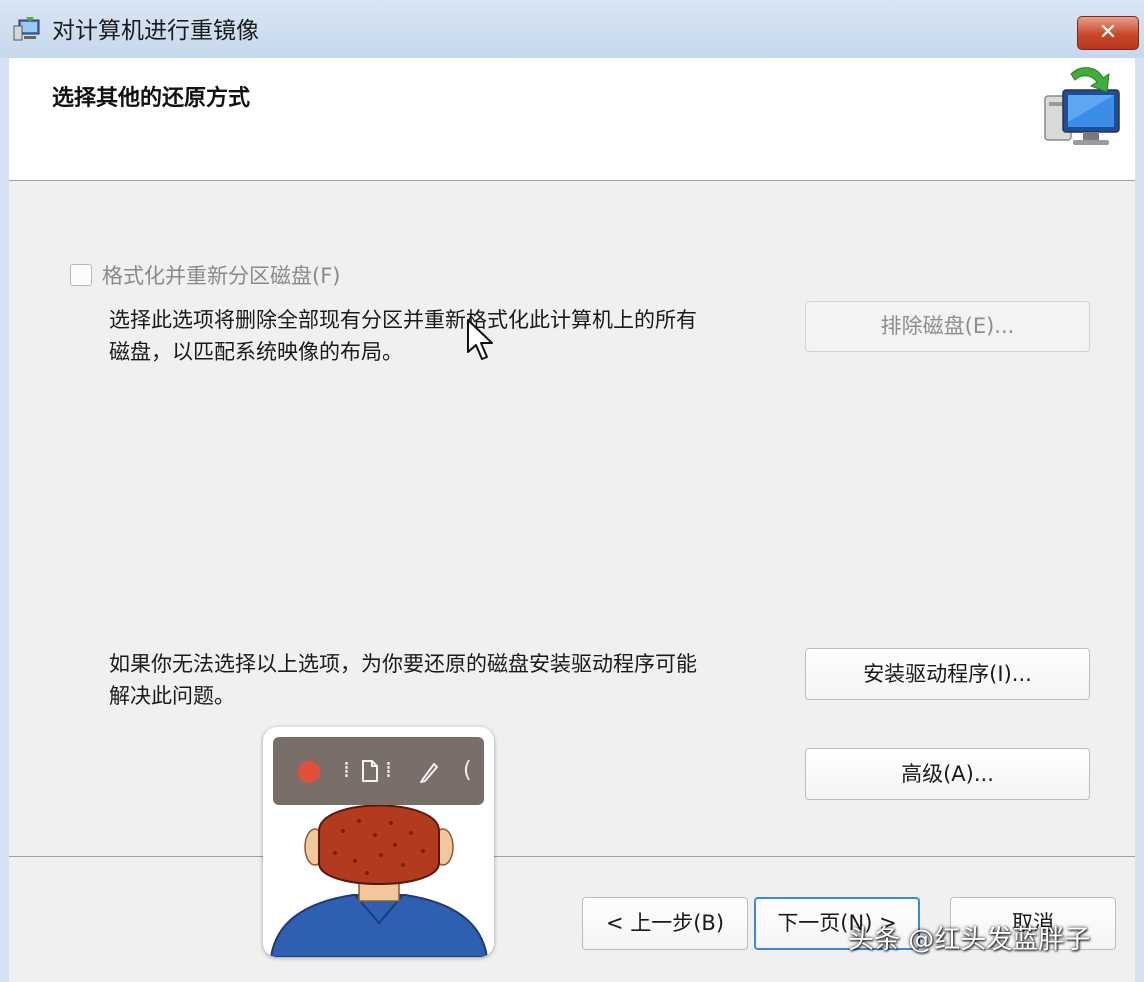  I want to click on more-tools-icon: (, so click(467, 771).